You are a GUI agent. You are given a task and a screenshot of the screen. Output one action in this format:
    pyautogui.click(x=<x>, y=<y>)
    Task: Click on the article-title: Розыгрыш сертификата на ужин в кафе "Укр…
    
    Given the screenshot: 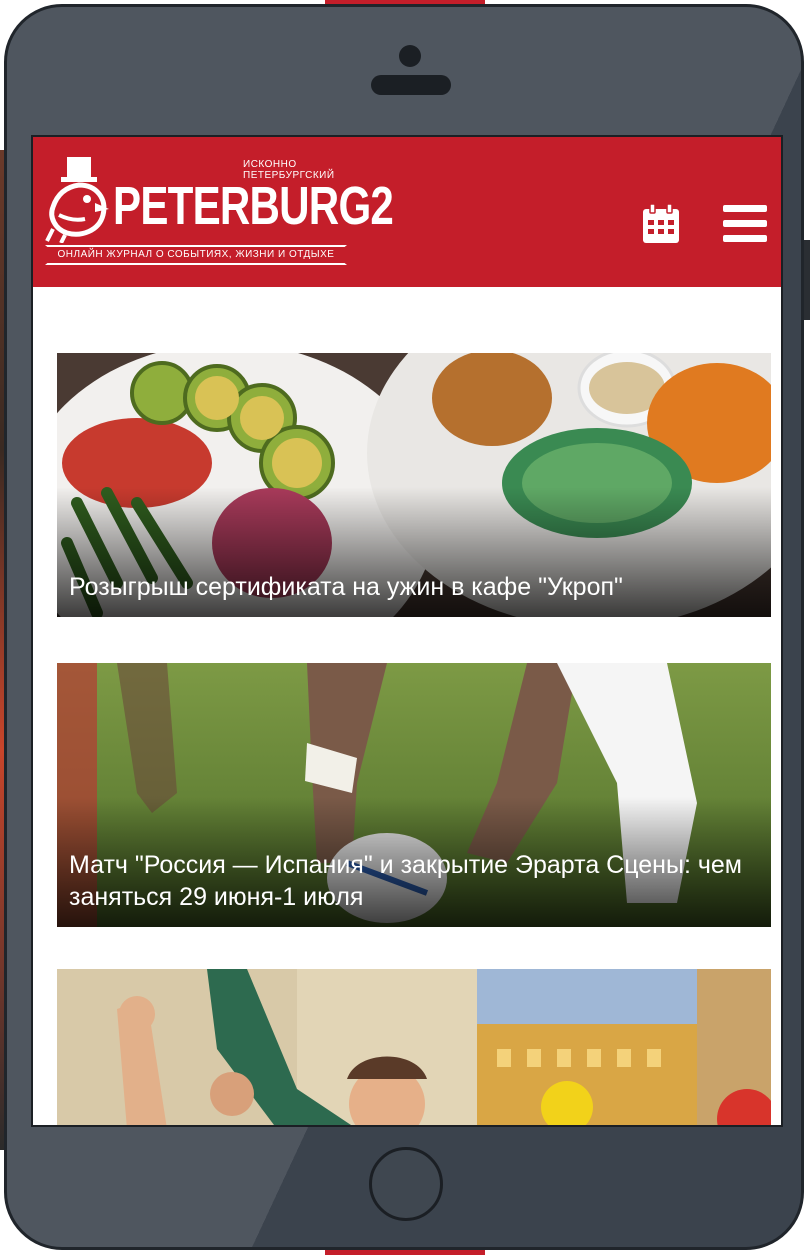 What is the action you would take?
    pyautogui.click(x=413, y=587)
    